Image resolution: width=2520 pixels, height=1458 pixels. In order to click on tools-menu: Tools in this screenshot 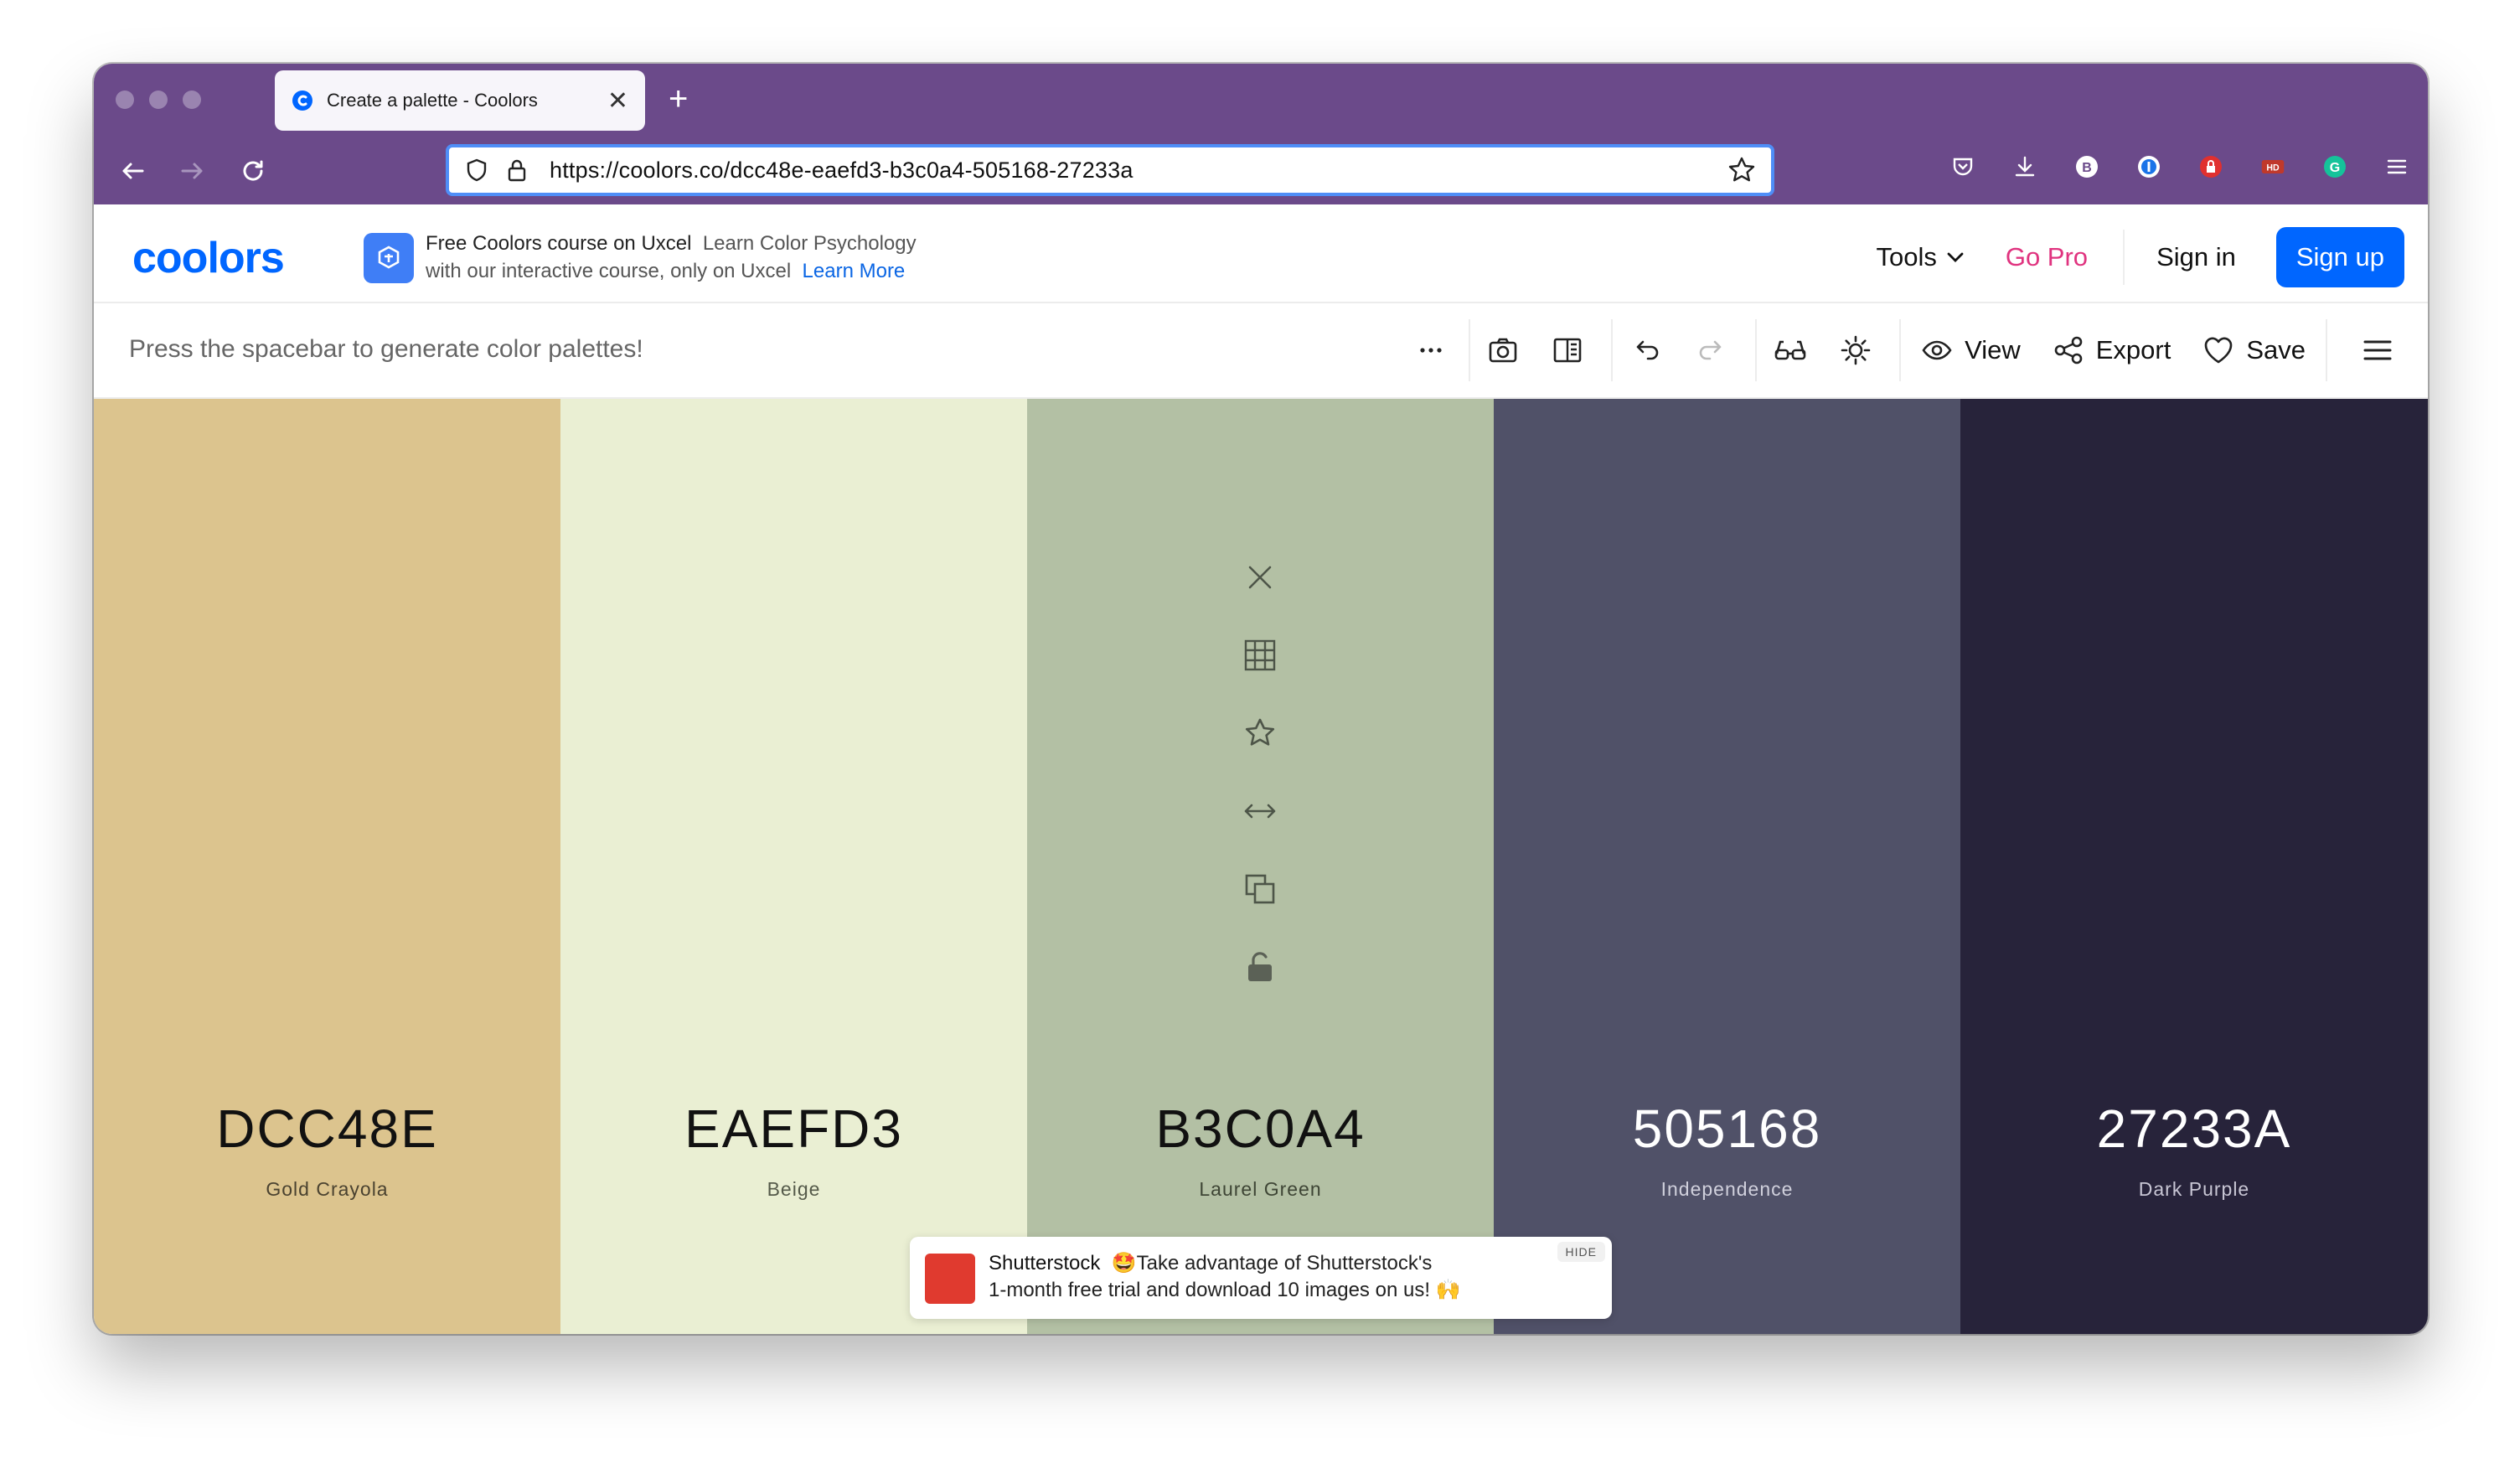, I will do `click(1920, 257)`.